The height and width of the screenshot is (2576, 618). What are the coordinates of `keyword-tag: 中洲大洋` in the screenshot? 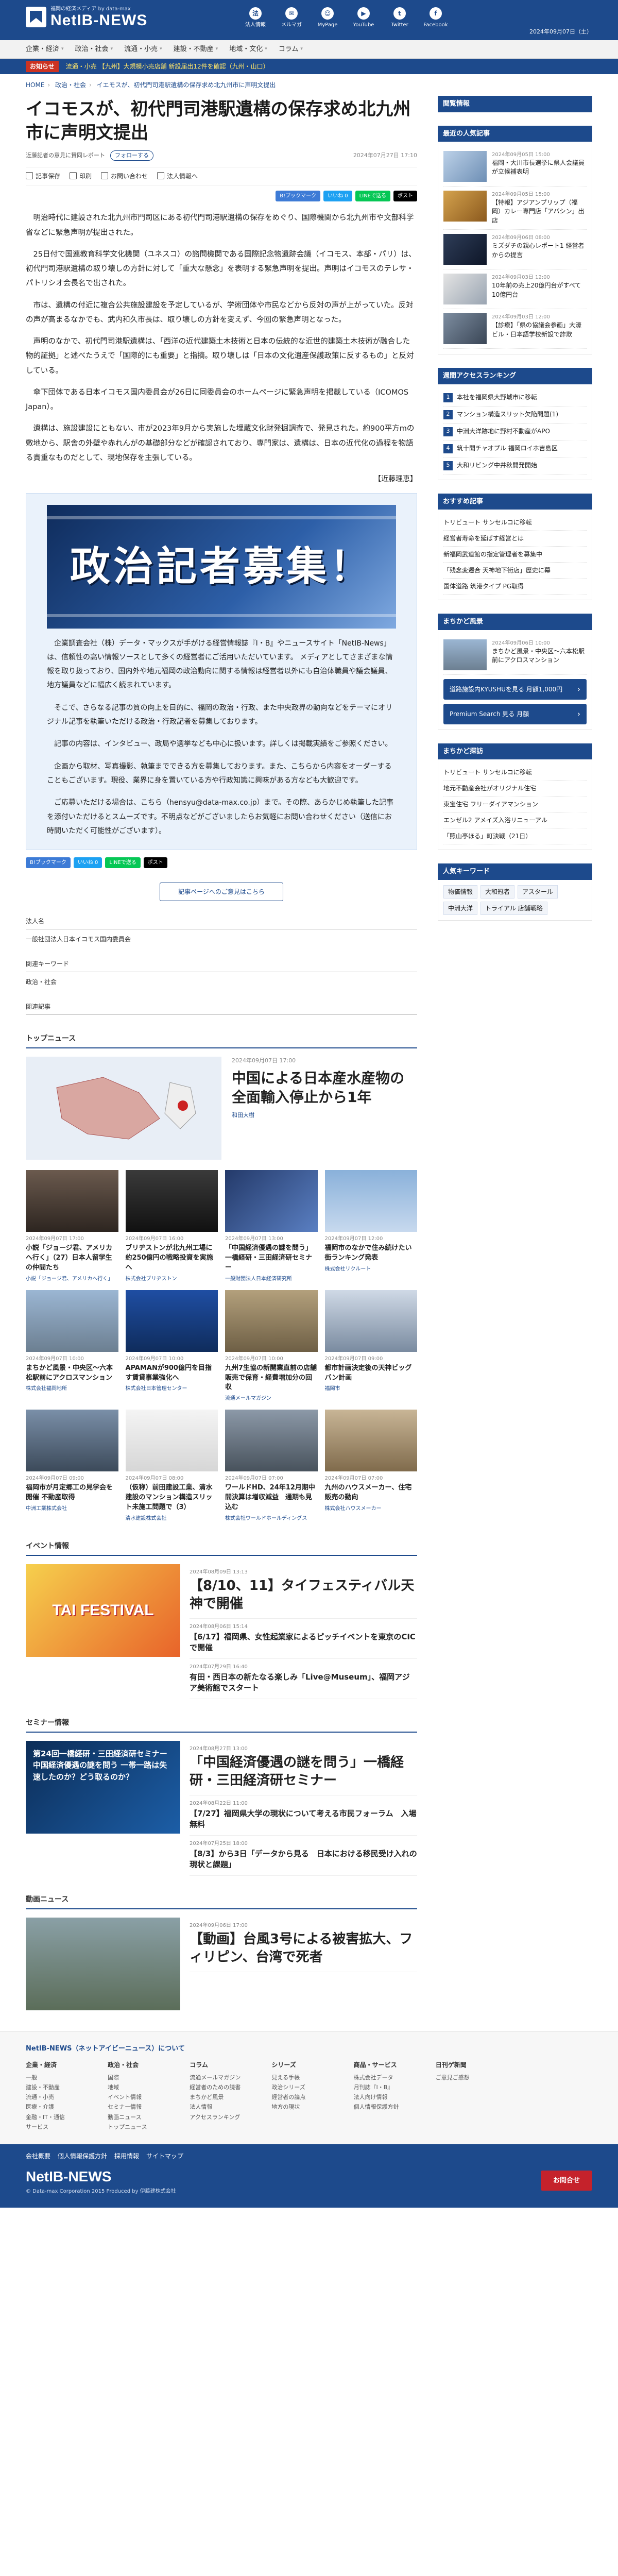 It's located at (460, 908).